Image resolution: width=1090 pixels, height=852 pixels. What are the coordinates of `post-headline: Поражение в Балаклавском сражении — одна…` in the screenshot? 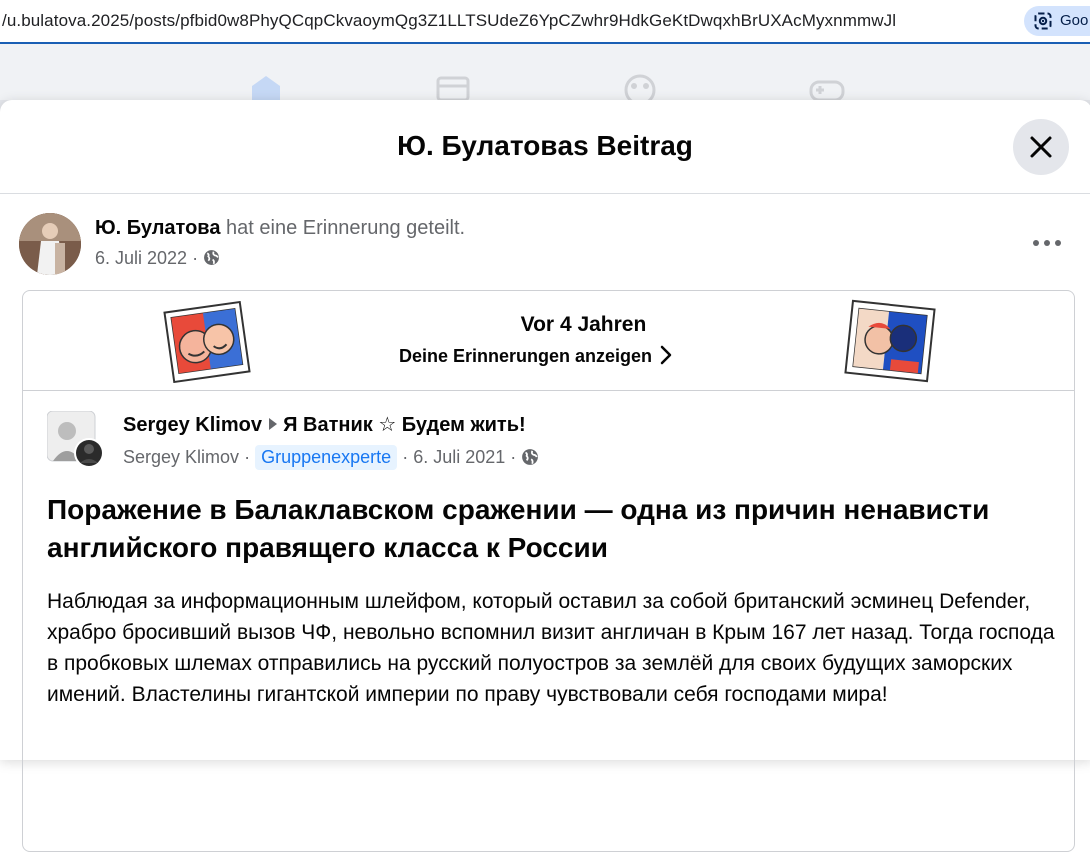 It's located at (518, 528).